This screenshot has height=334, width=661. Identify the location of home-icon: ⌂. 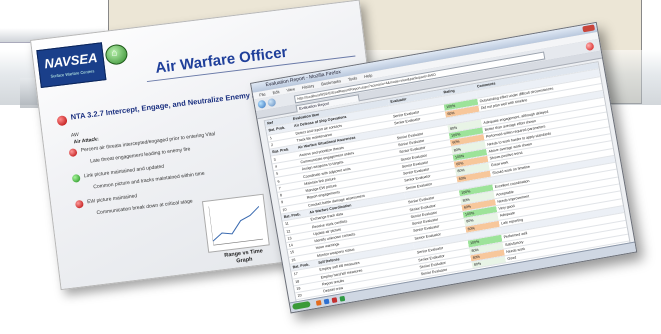
(114, 53).